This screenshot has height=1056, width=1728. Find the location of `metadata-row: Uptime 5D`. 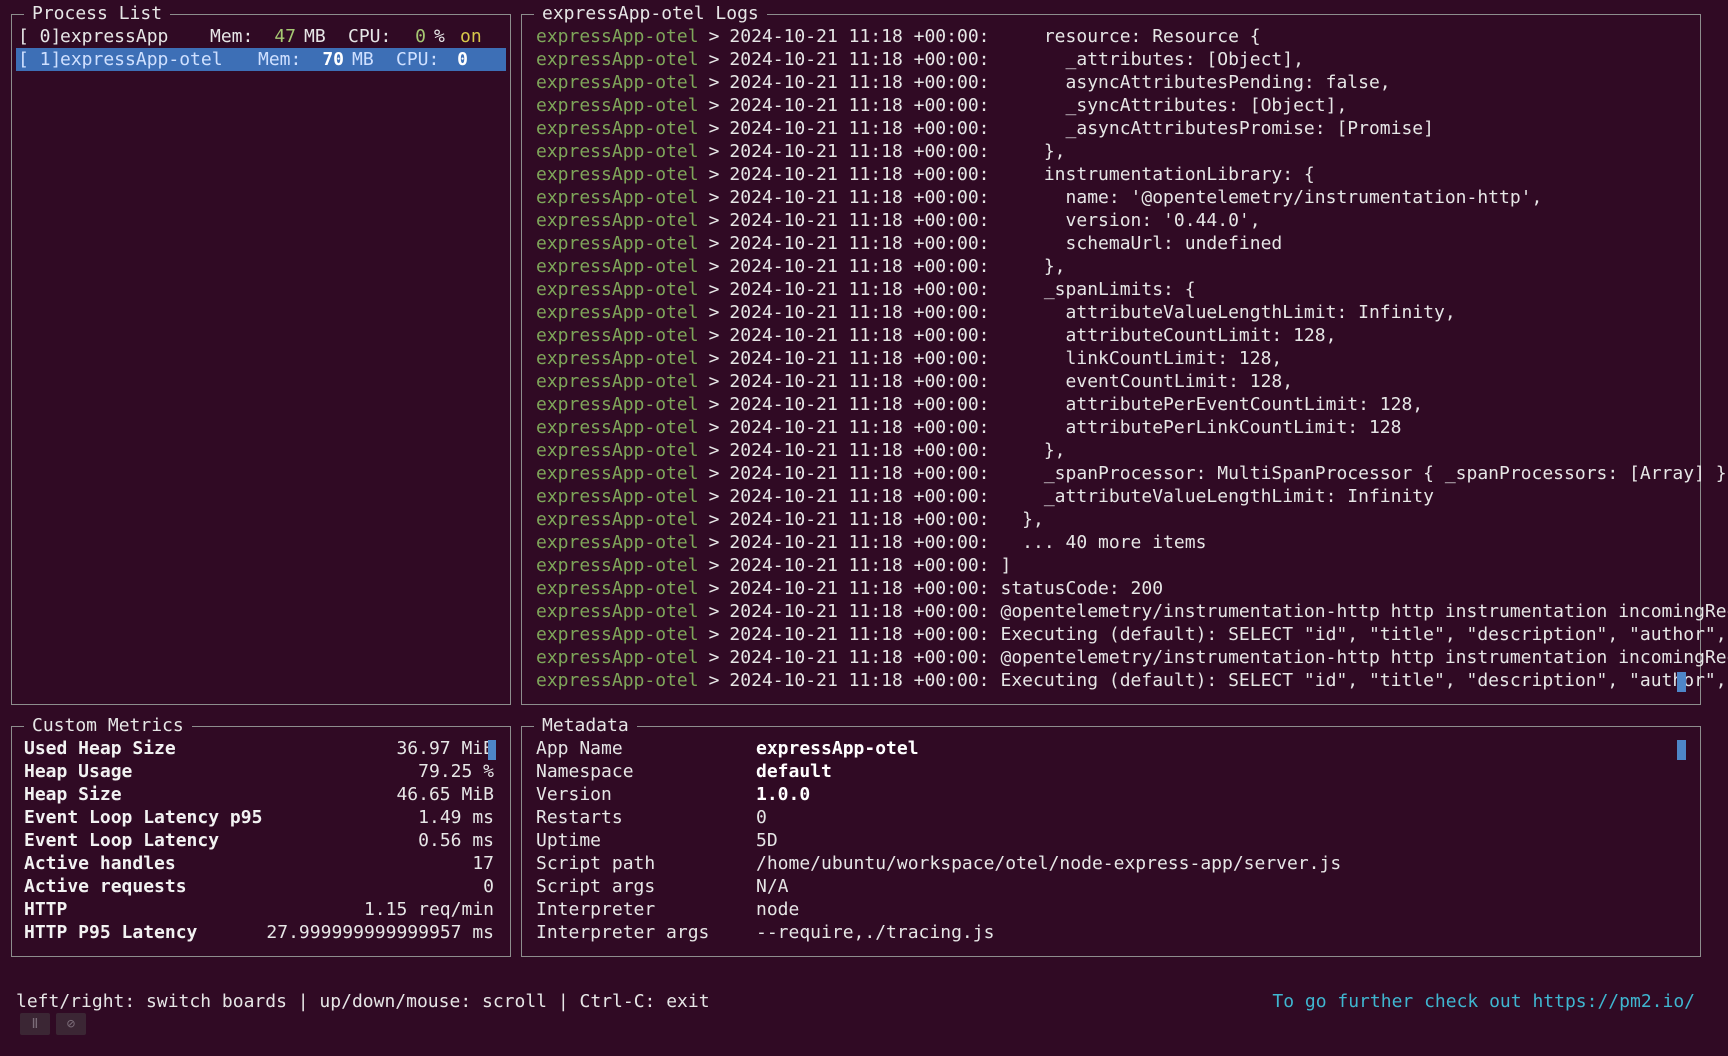

metadata-row: Uptime 5D is located at coordinates (1111, 840).